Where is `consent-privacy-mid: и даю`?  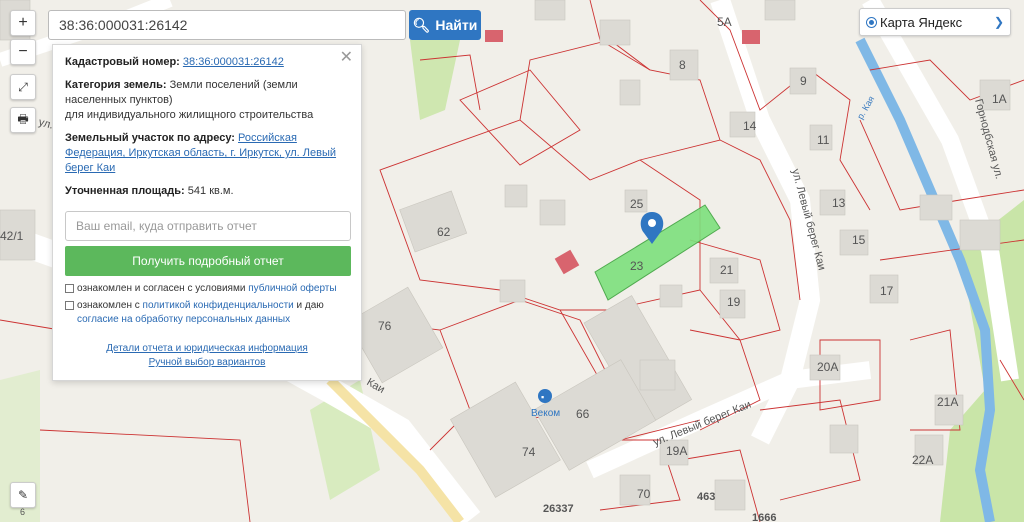 consent-privacy-mid: и даю is located at coordinates (308, 305).